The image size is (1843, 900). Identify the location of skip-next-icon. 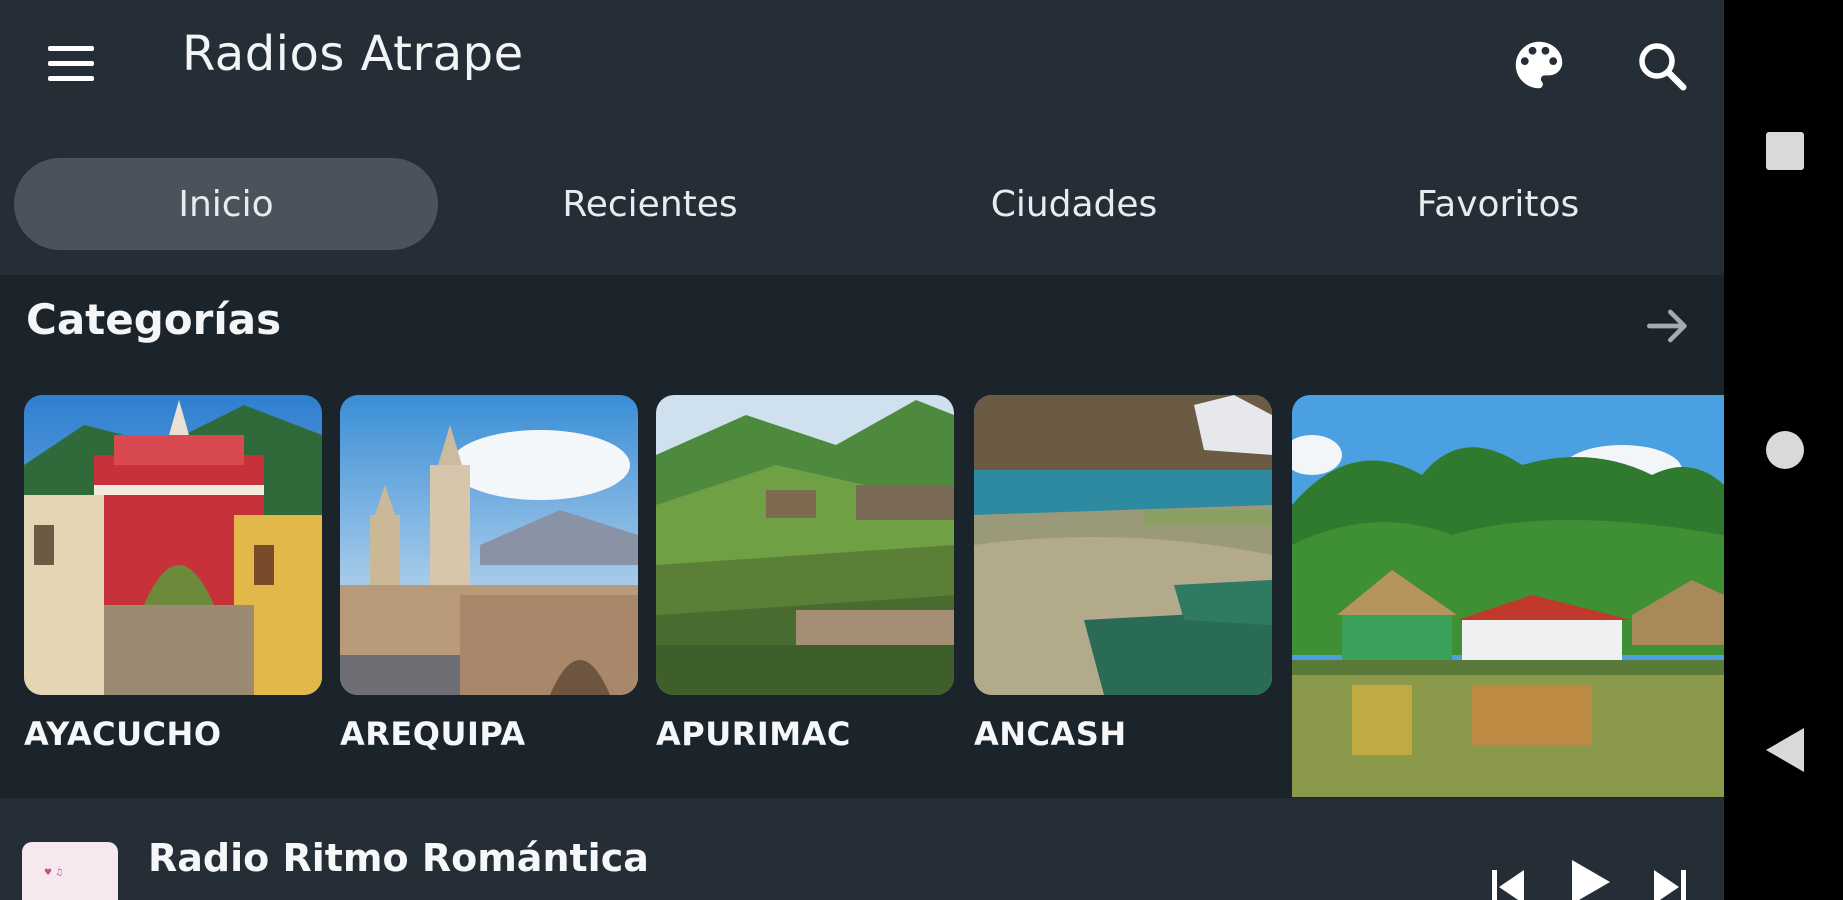
(1670, 882).